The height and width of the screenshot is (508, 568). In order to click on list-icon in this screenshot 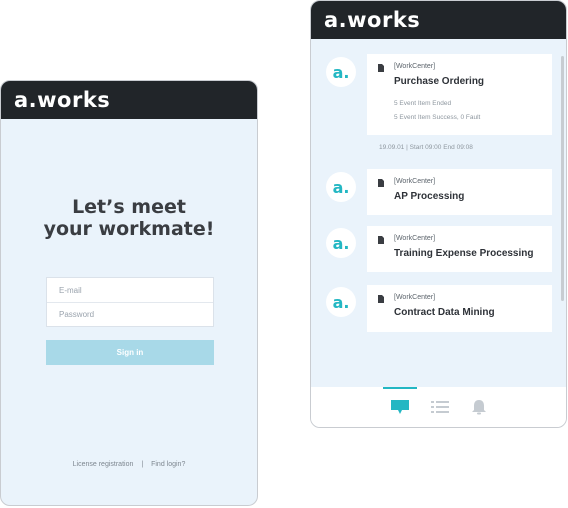, I will do `click(440, 407)`.